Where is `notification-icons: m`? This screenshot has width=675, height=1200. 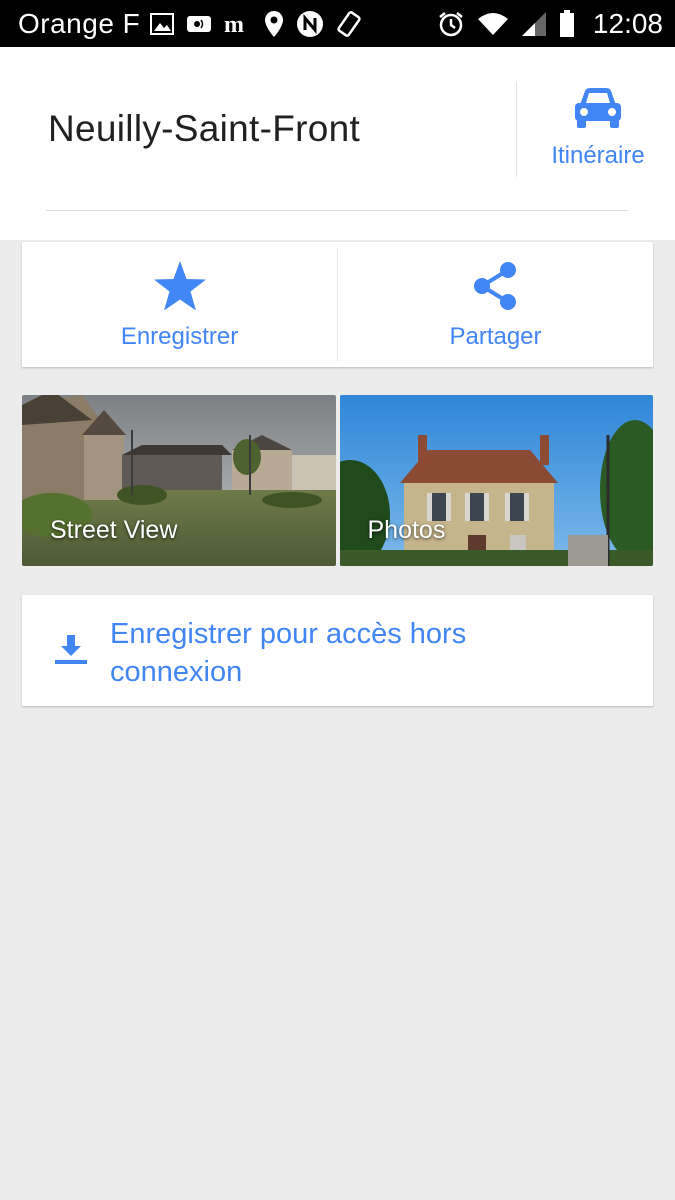 notification-icons: m is located at coordinates (293, 24).